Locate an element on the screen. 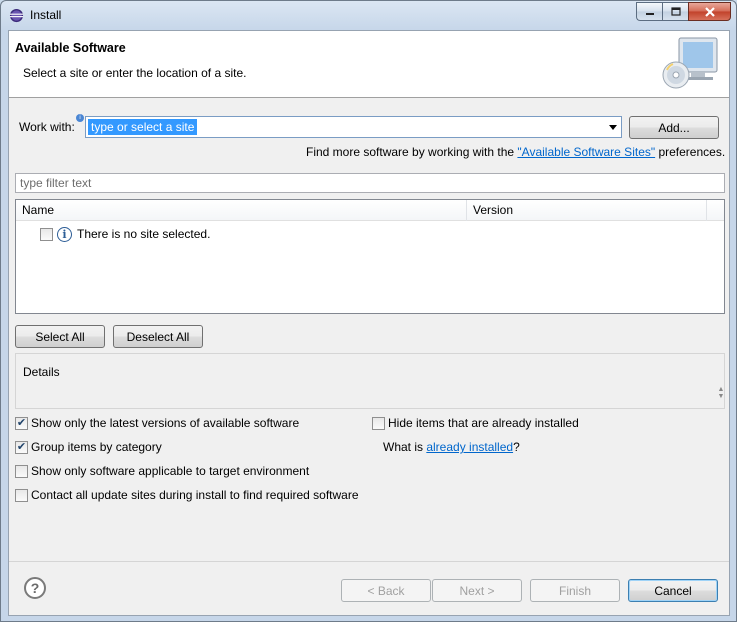 The width and height of the screenshot is (737, 622). minimize-icon is located at coordinates (649, 13).